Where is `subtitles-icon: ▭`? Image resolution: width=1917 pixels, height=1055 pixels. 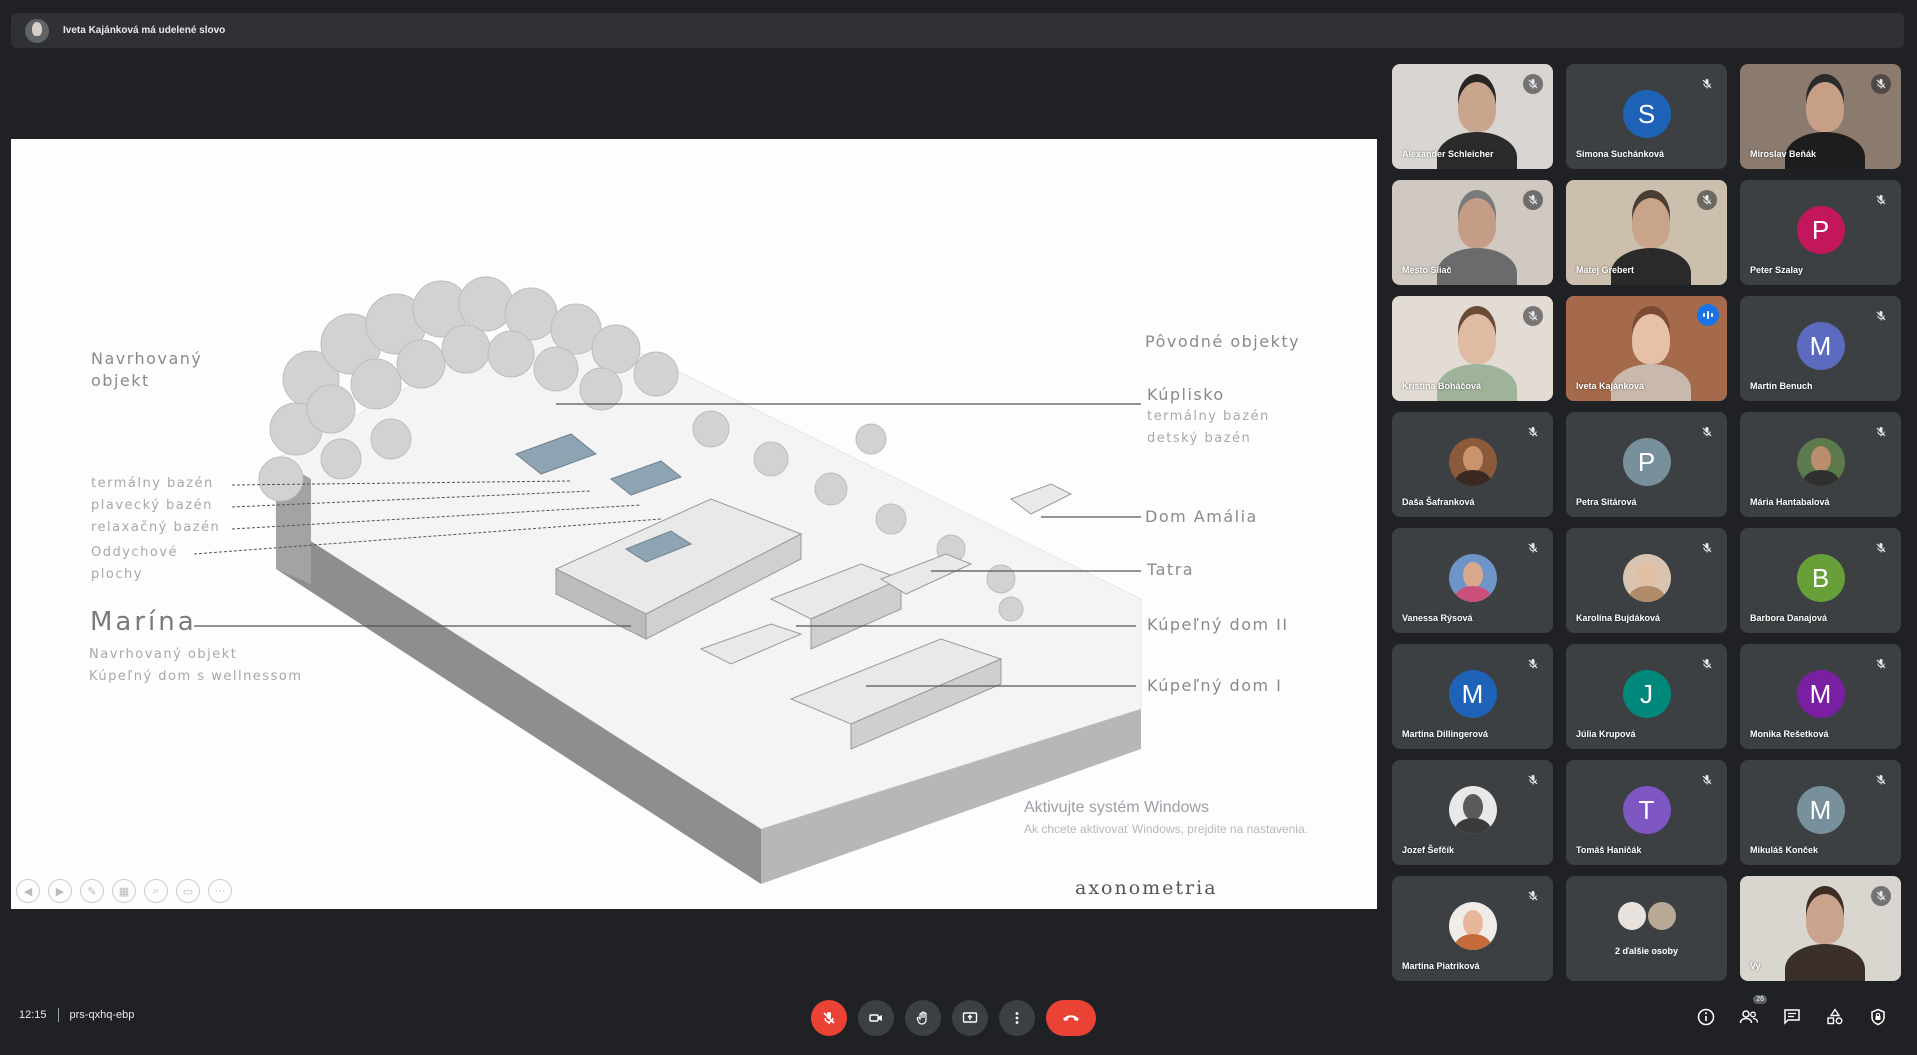
subtitles-icon: ▭ is located at coordinates (188, 891).